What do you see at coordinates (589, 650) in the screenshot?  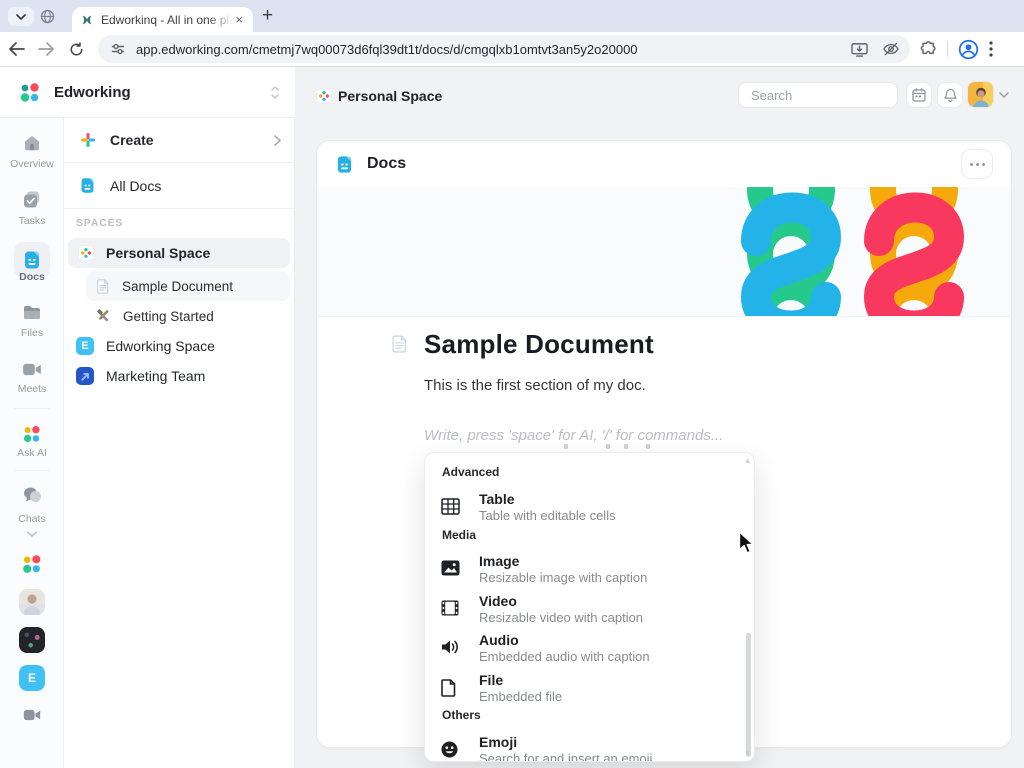 I see `menu-item-audio: Audio Embedded audio with caption` at bounding box center [589, 650].